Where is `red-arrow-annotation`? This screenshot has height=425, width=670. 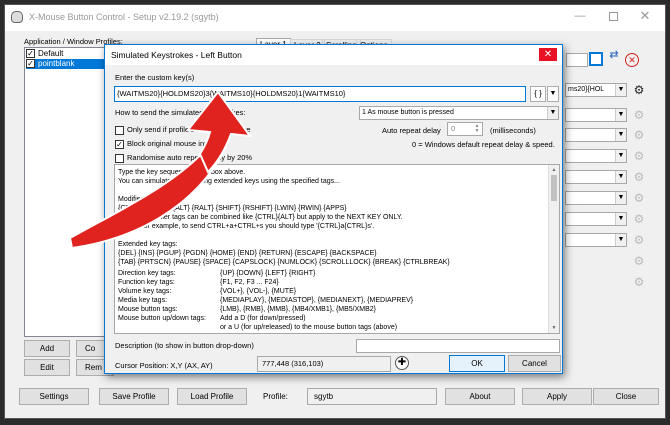
red-arrow-annotation is located at coordinates (160, 170).